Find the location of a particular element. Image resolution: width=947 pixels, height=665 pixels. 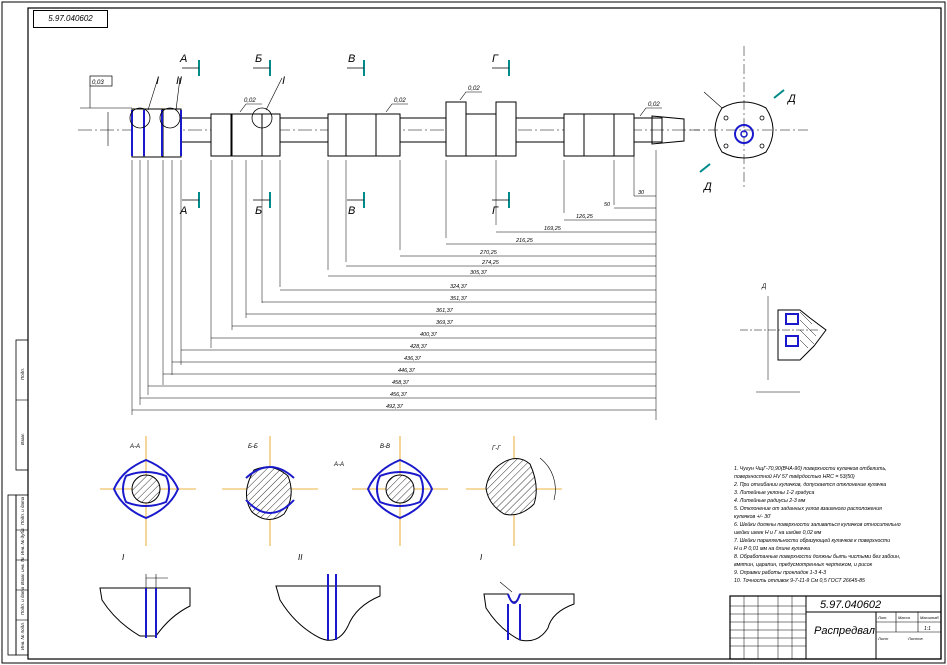

scale-label: Масштаб is located at coordinates (929, 617).